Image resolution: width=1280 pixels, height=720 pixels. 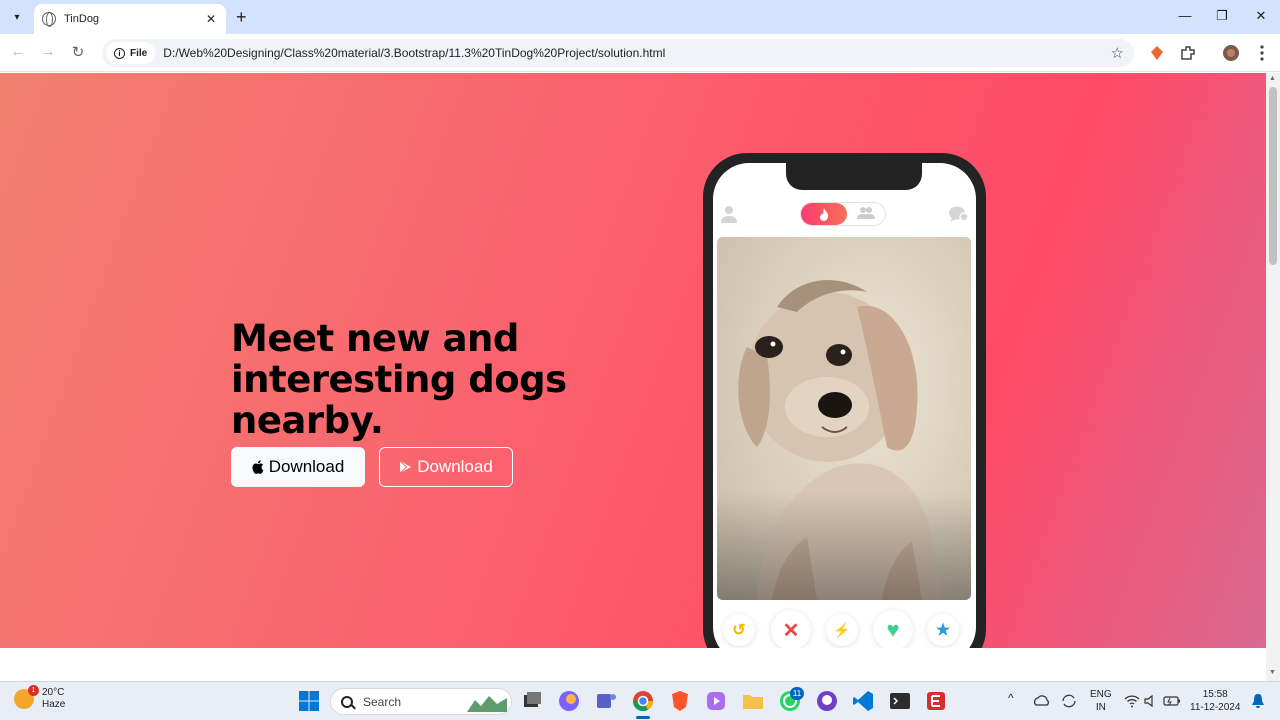 I want to click on discover-toggle, so click(x=843, y=214).